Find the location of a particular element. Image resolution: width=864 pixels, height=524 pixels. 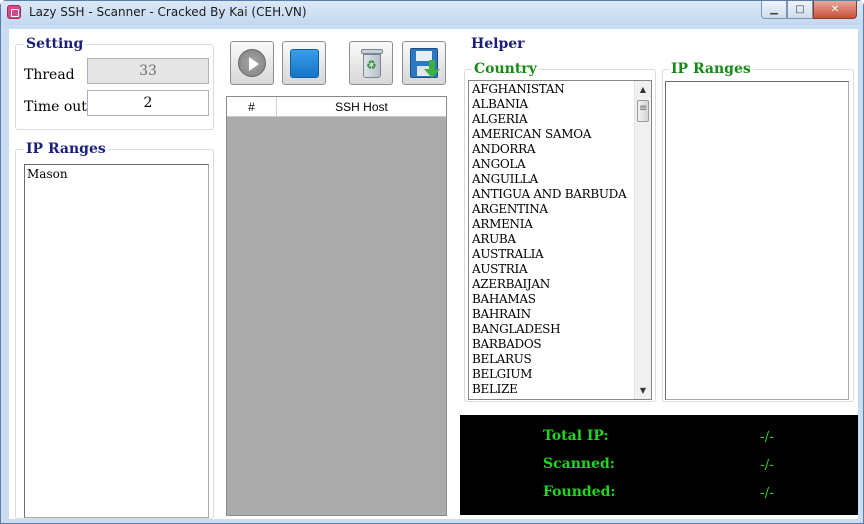

stop-button is located at coordinates (304, 63).